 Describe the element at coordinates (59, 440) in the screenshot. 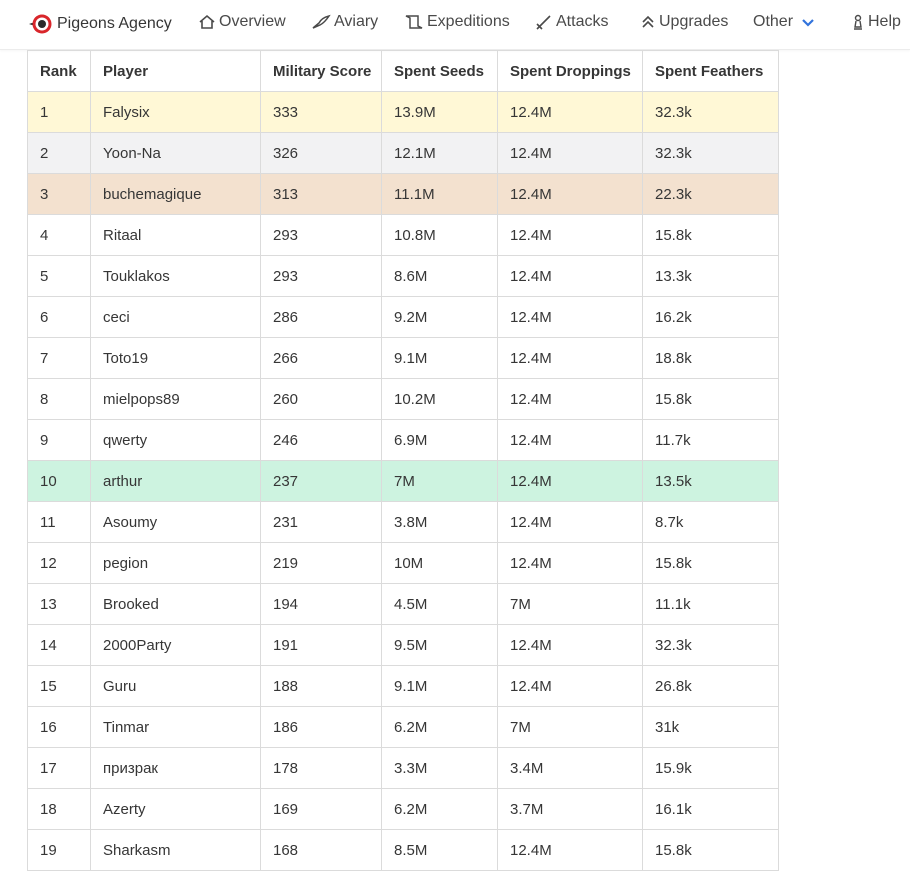

I see `cell-rank: 9` at that location.